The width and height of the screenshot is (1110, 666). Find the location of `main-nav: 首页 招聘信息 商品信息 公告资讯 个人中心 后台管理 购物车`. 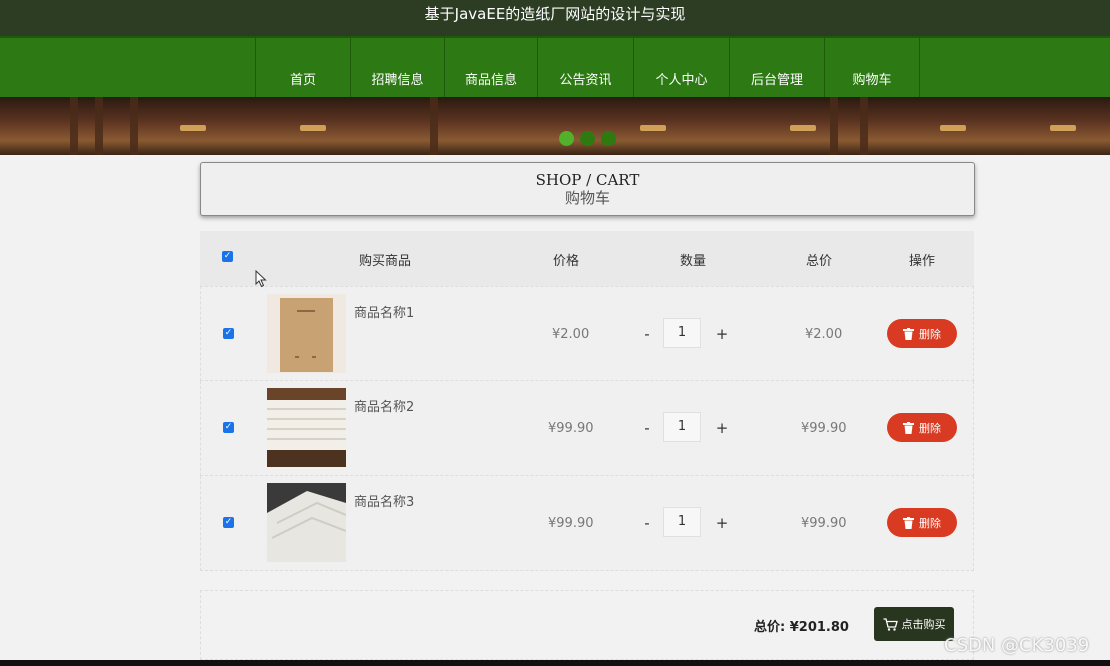

main-nav: 首页 招聘信息 商品信息 公告资讯 个人中心 后台管理 购物车 is located at coordinates (555, 67).